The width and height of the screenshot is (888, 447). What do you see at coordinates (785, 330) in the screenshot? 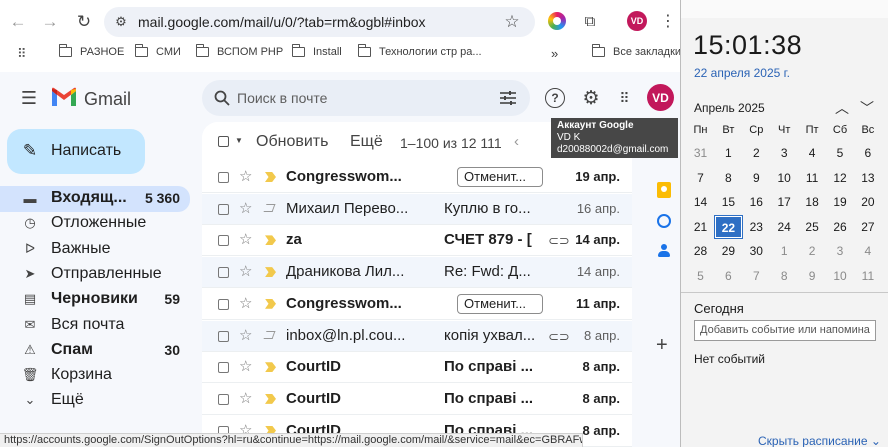
I see `add-event-input: Добавить событие или напомина` at bounding box center [785, 330].